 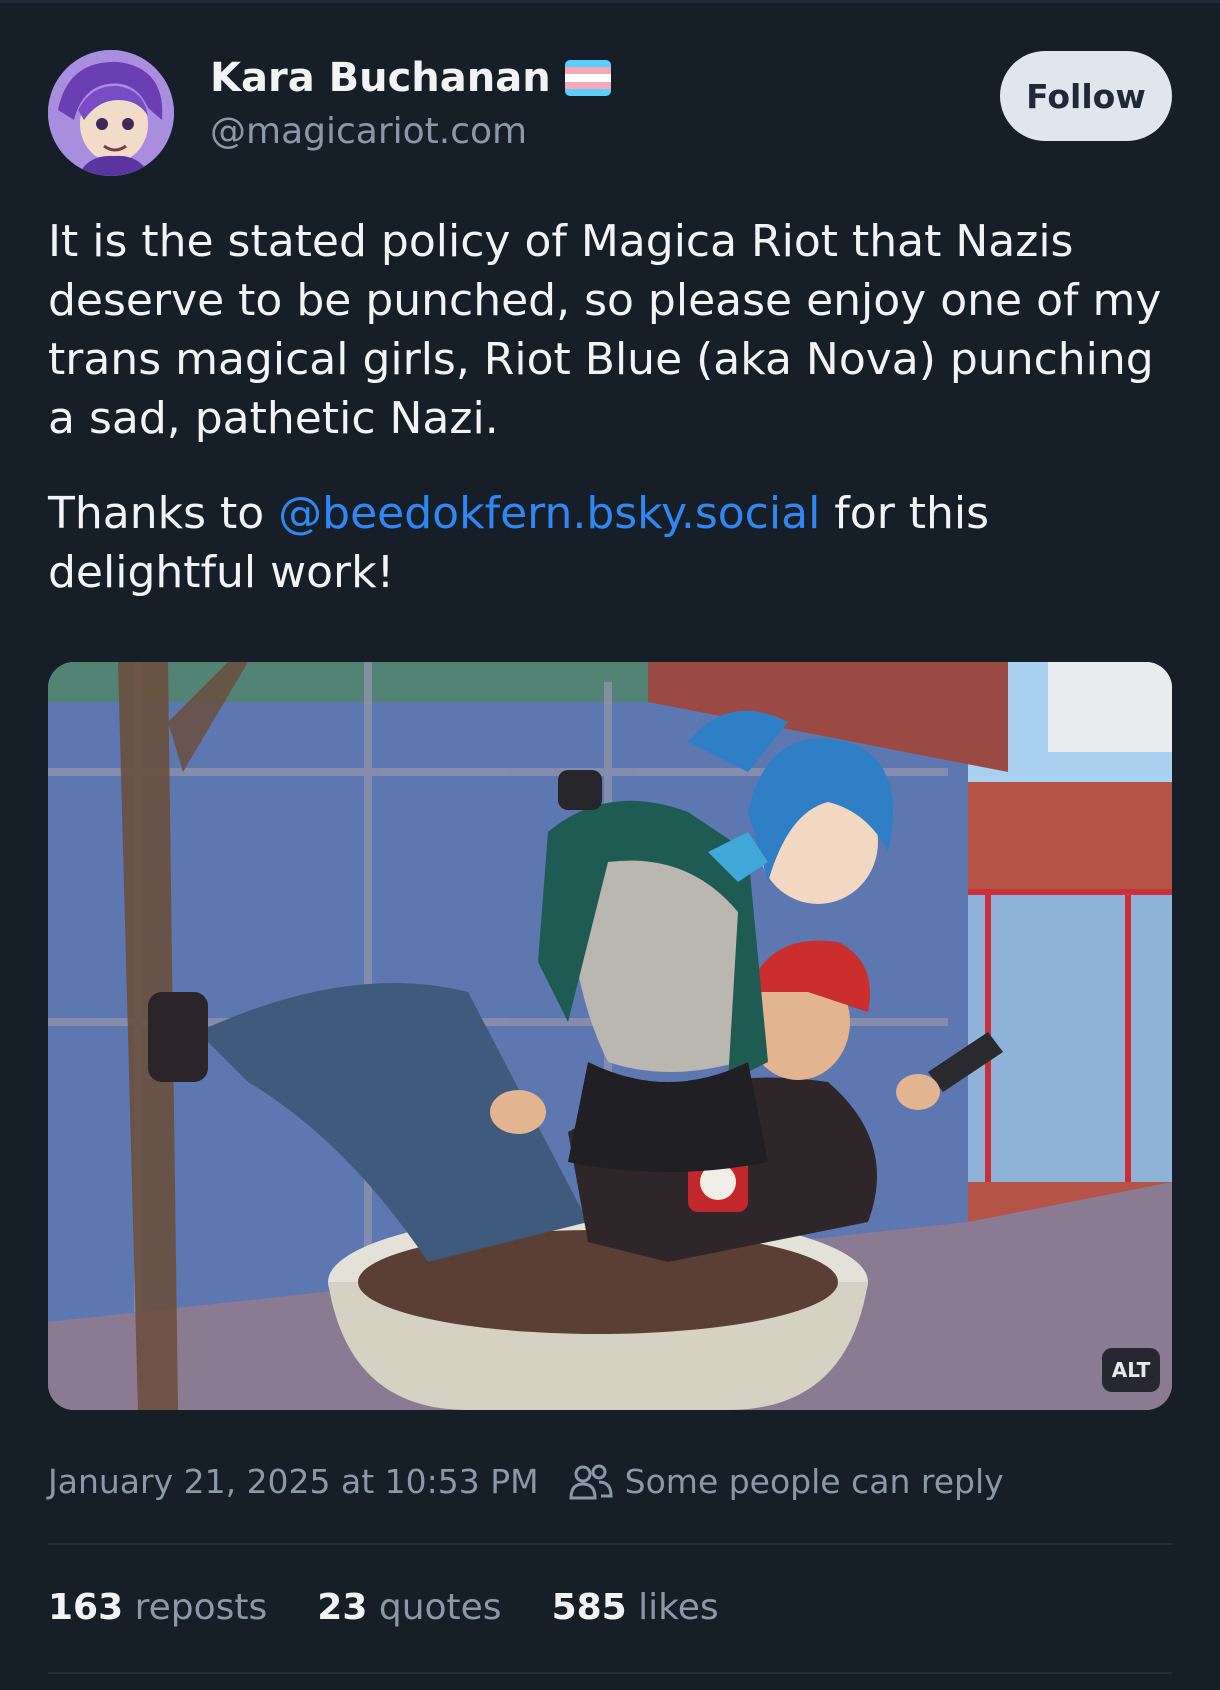 What do you see at coordinates (293, 1482) in the screenshot?
I see `post-timestamp: January 21, 2025 at 10:53 PM` at bounding box center [293, 1482].